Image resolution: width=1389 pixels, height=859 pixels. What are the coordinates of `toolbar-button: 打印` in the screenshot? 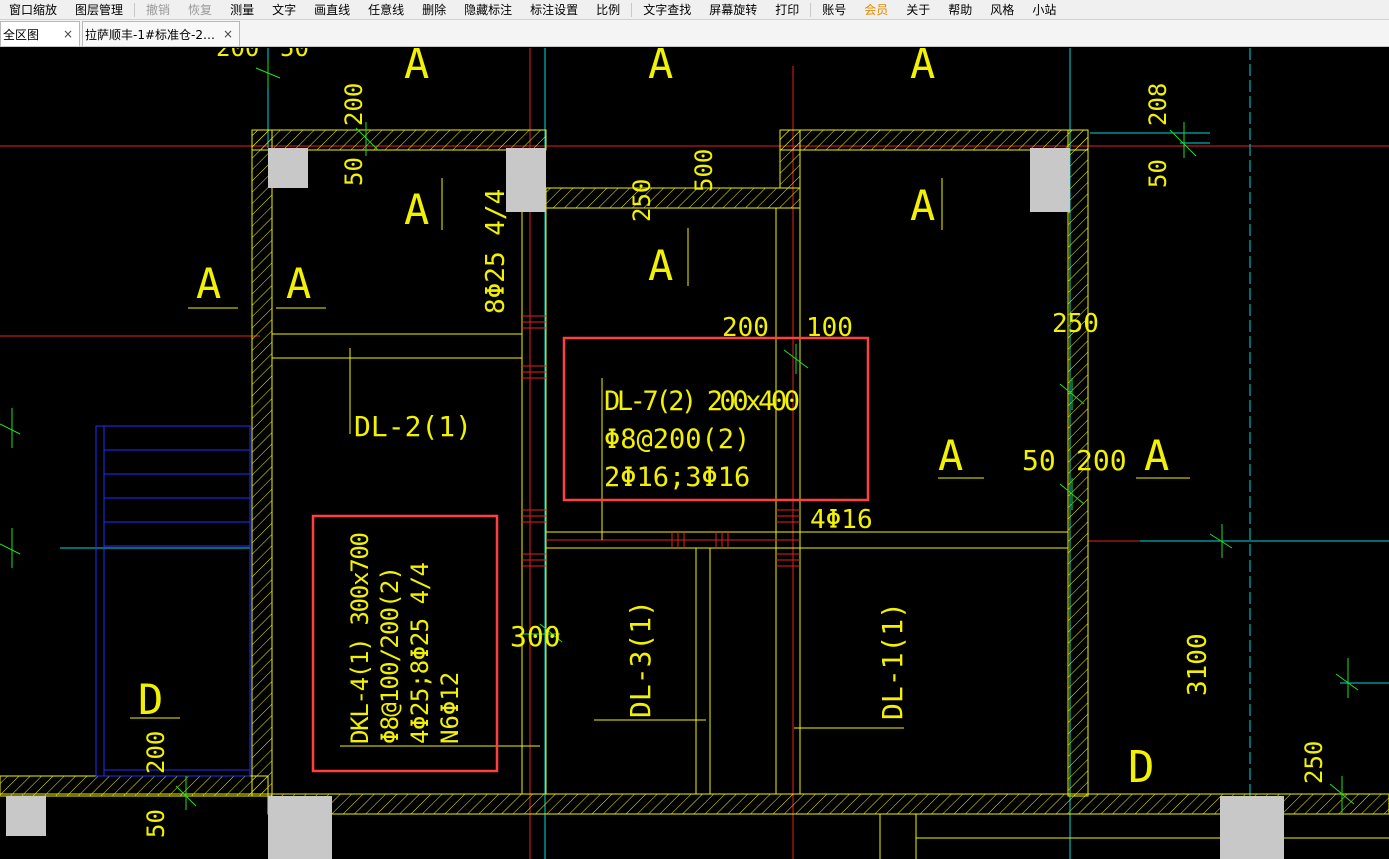 It's located at (787, 10).